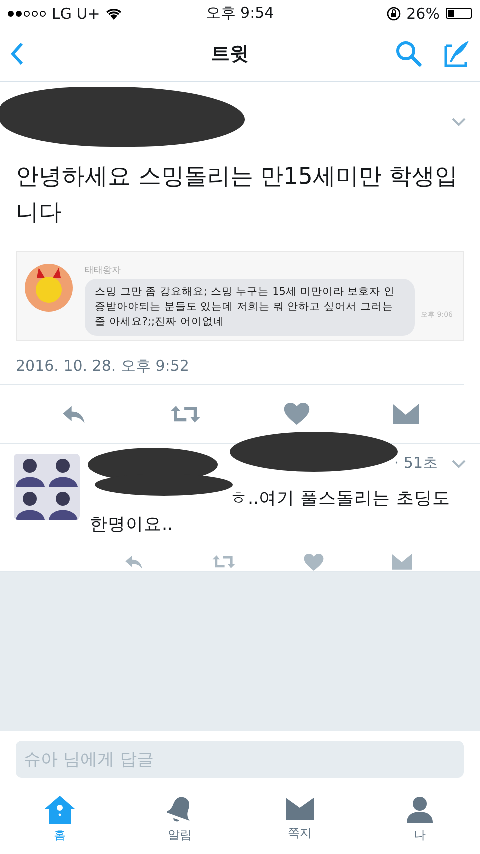 The width and height of the screenshot is (480, 854). What do you see at coordinates (180, 823) in the screenshot?
I see `tab-item: 알림` at bounding box center [180, 823].